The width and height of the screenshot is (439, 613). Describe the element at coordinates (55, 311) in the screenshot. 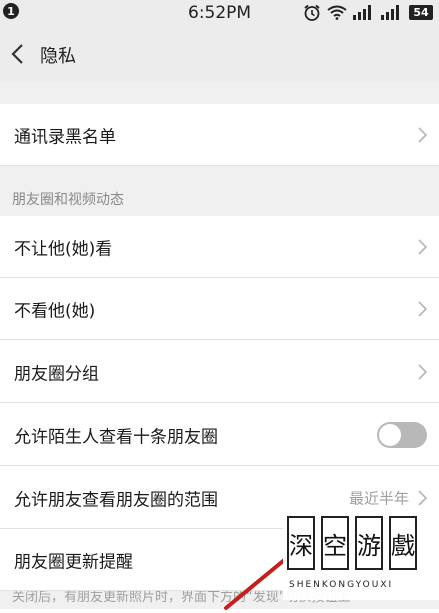

I see `row-label: 不看他(她)` at that location.